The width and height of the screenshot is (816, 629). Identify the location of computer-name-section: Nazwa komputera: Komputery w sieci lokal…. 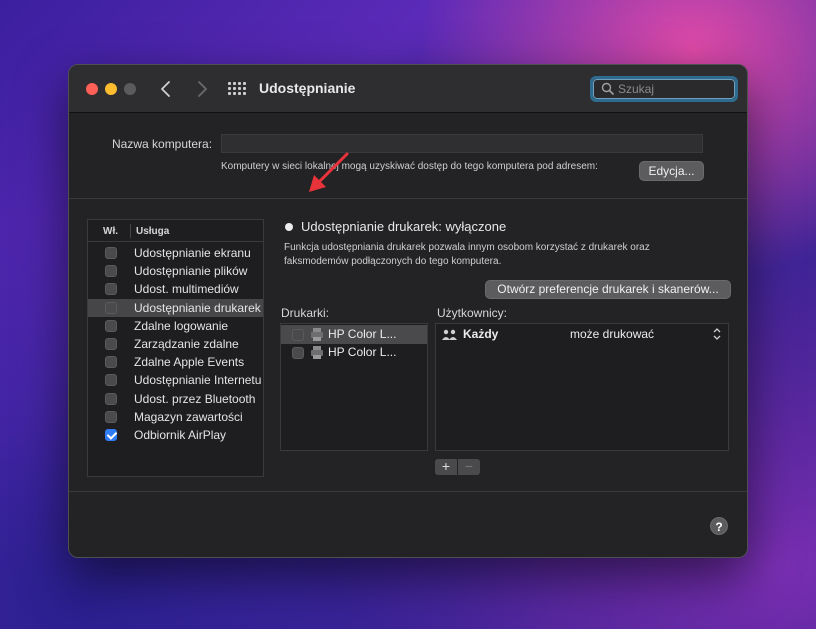
(408, 156).